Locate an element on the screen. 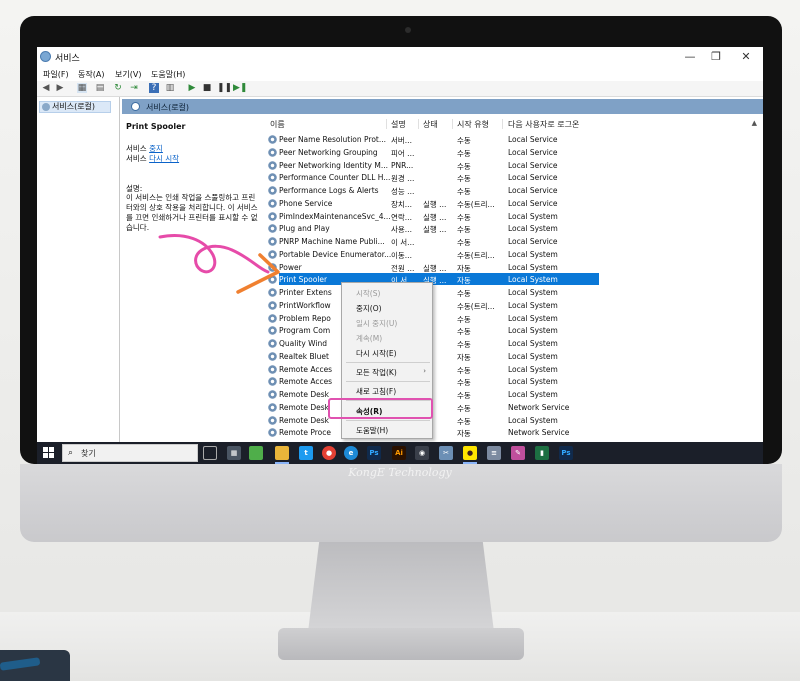 The image size is (800, 681). annotation-arrow is located at coordinates (219, 264).